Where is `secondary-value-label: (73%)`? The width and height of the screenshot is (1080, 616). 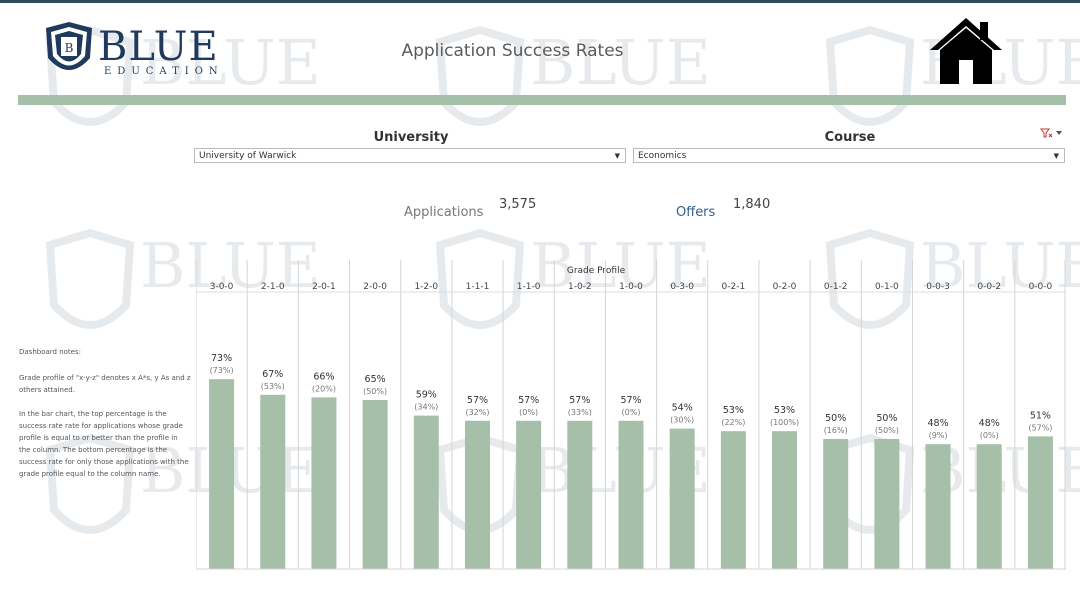 secondary-value-label: (73%) is located at coordinates (222, 370).